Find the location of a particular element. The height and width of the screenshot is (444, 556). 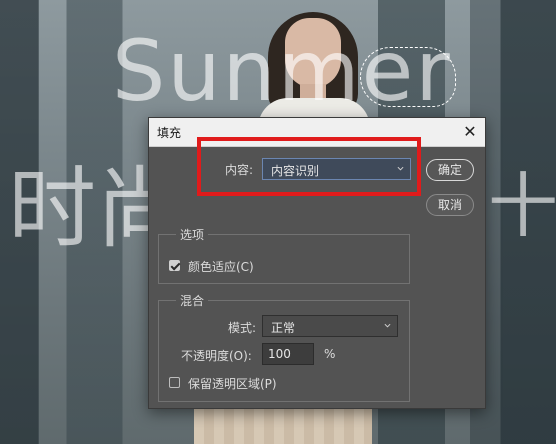

mode-select-value: 正常 is located at coordinates (283, 328).